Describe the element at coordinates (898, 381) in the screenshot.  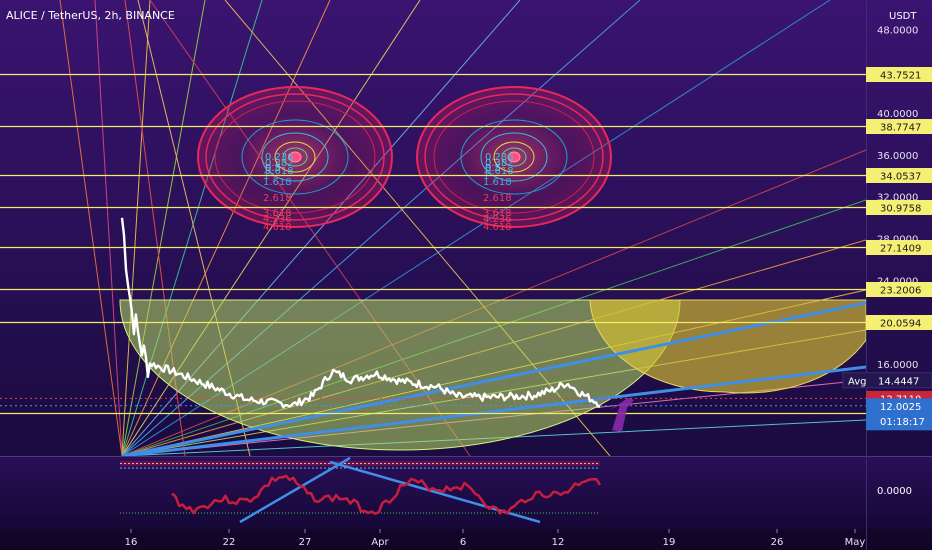
I see `svg-text: 14.4447` at that location.